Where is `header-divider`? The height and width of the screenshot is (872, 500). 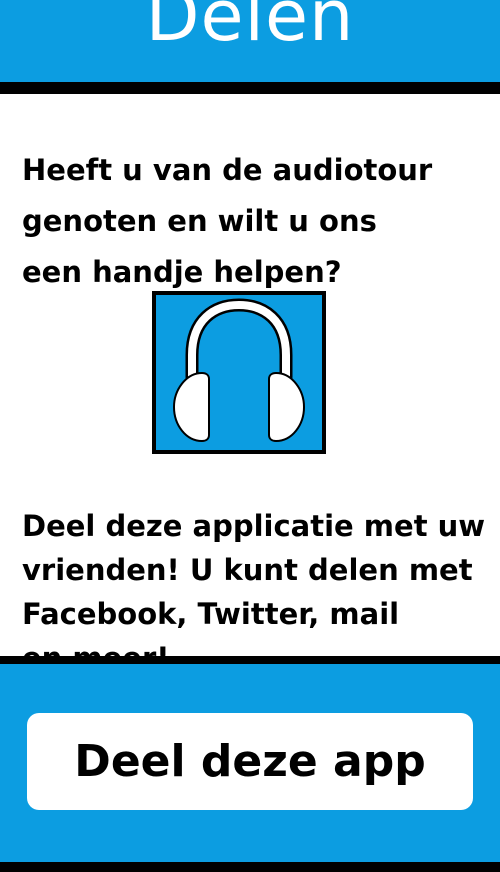 header-divider is located at coordinates (250, 88).